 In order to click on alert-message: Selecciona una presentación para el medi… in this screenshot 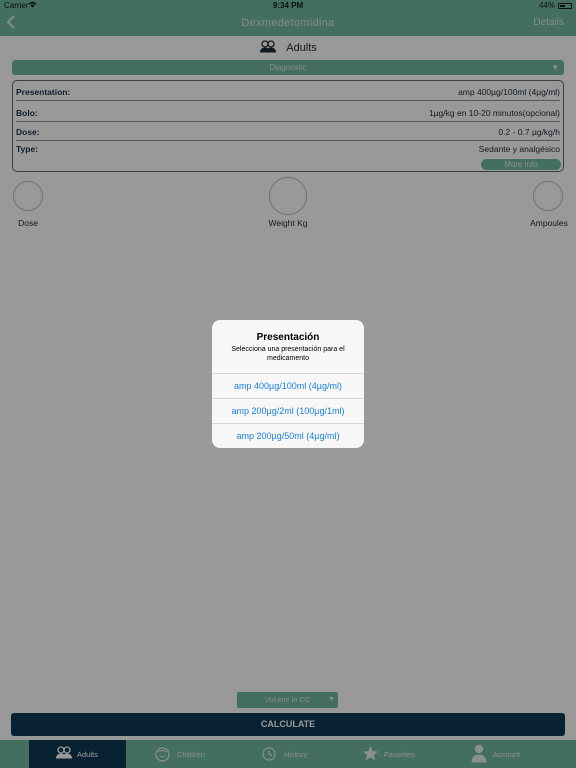, I will do `click(288, 354)`.